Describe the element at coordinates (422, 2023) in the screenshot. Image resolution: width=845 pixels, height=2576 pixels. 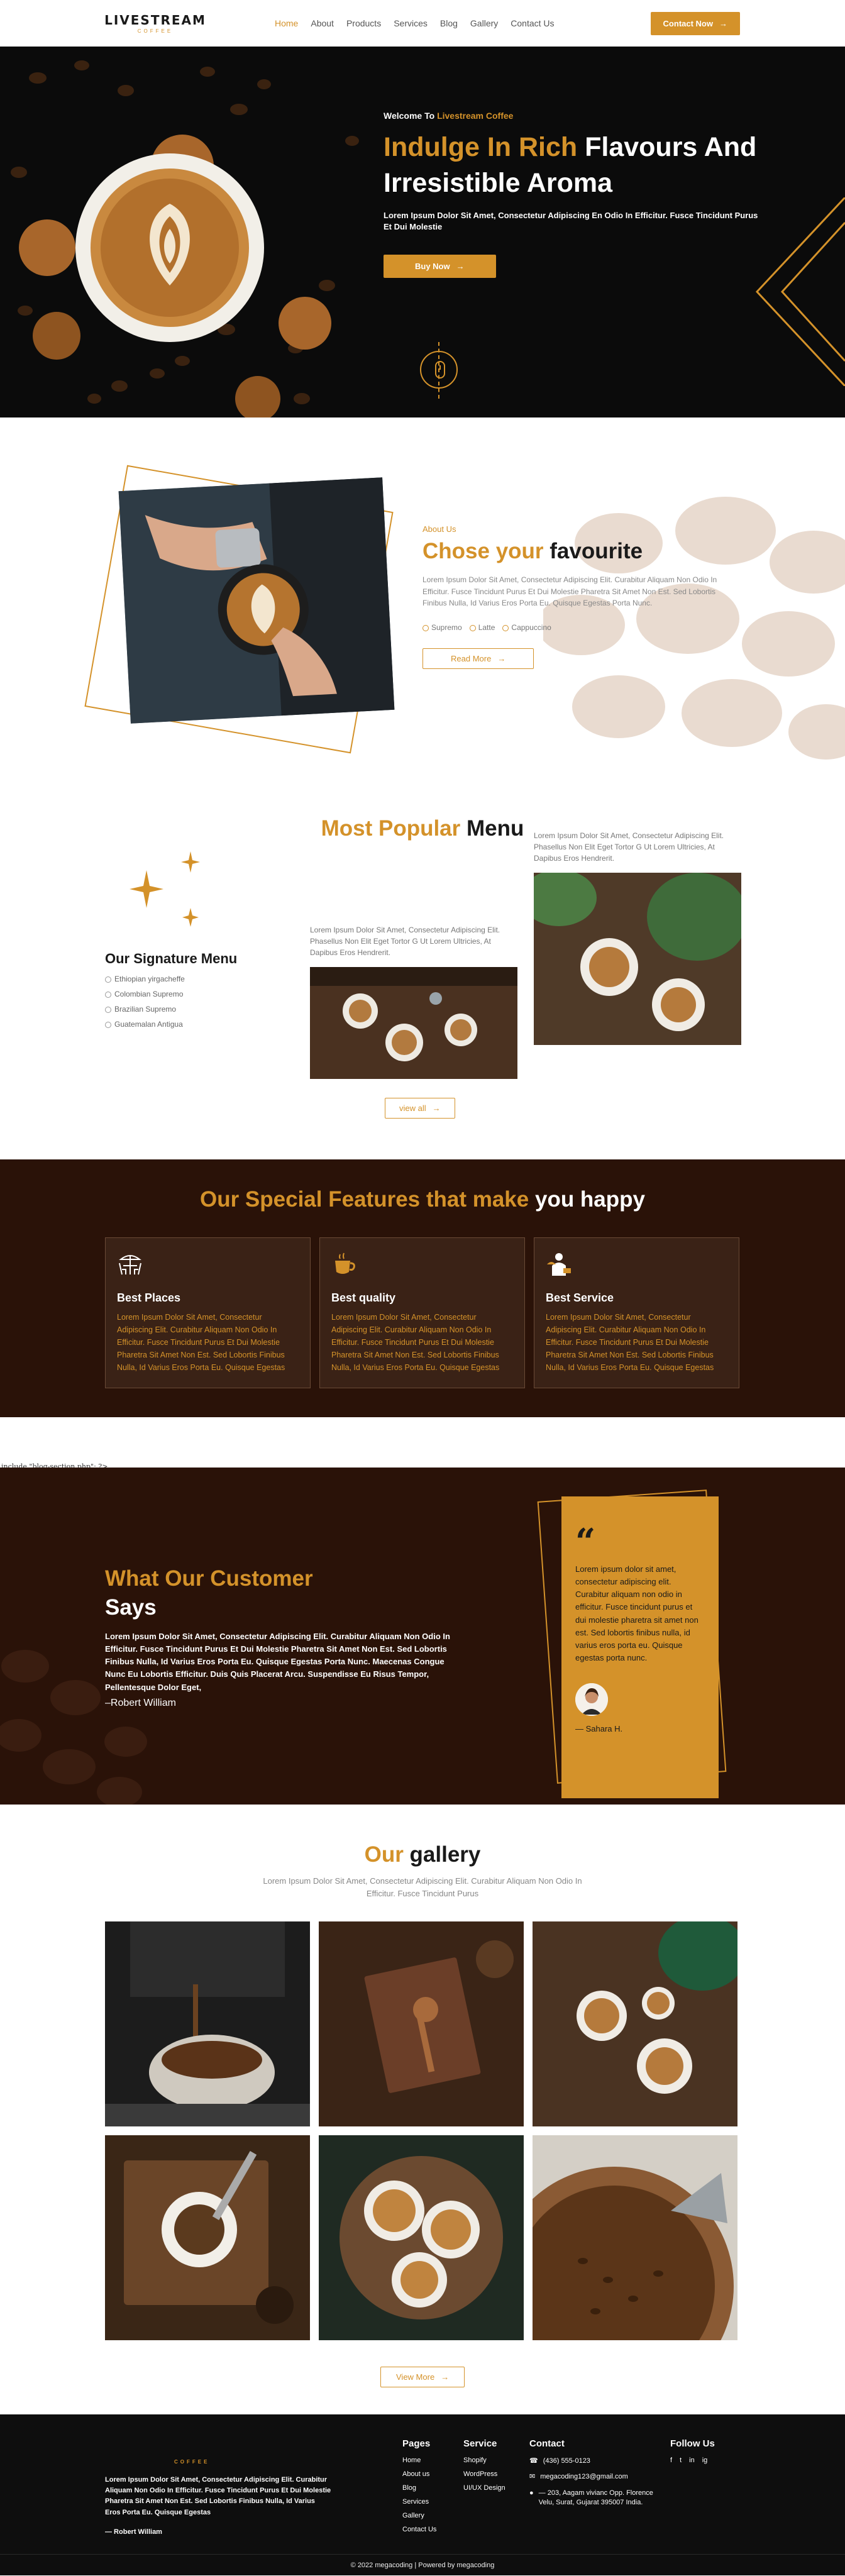
I see `gallery-image-coffee-book` at that location.